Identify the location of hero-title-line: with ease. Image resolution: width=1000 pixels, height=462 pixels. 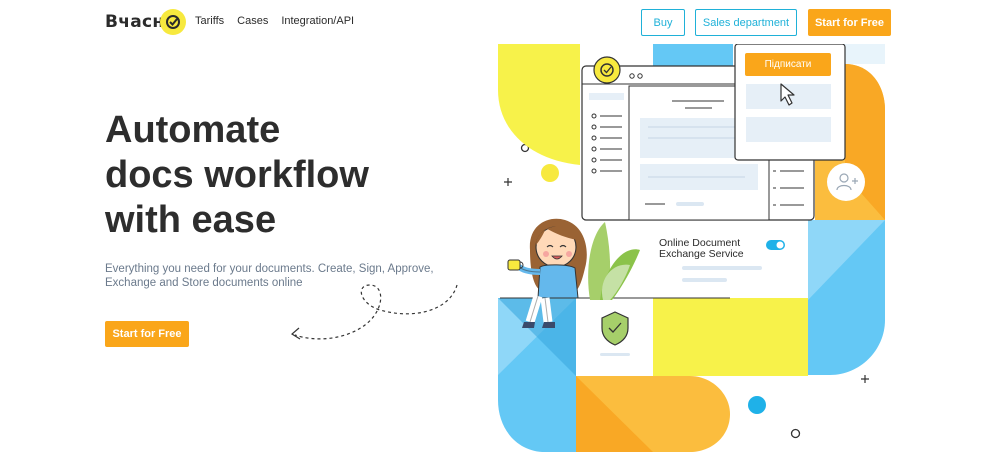
(191, 220).